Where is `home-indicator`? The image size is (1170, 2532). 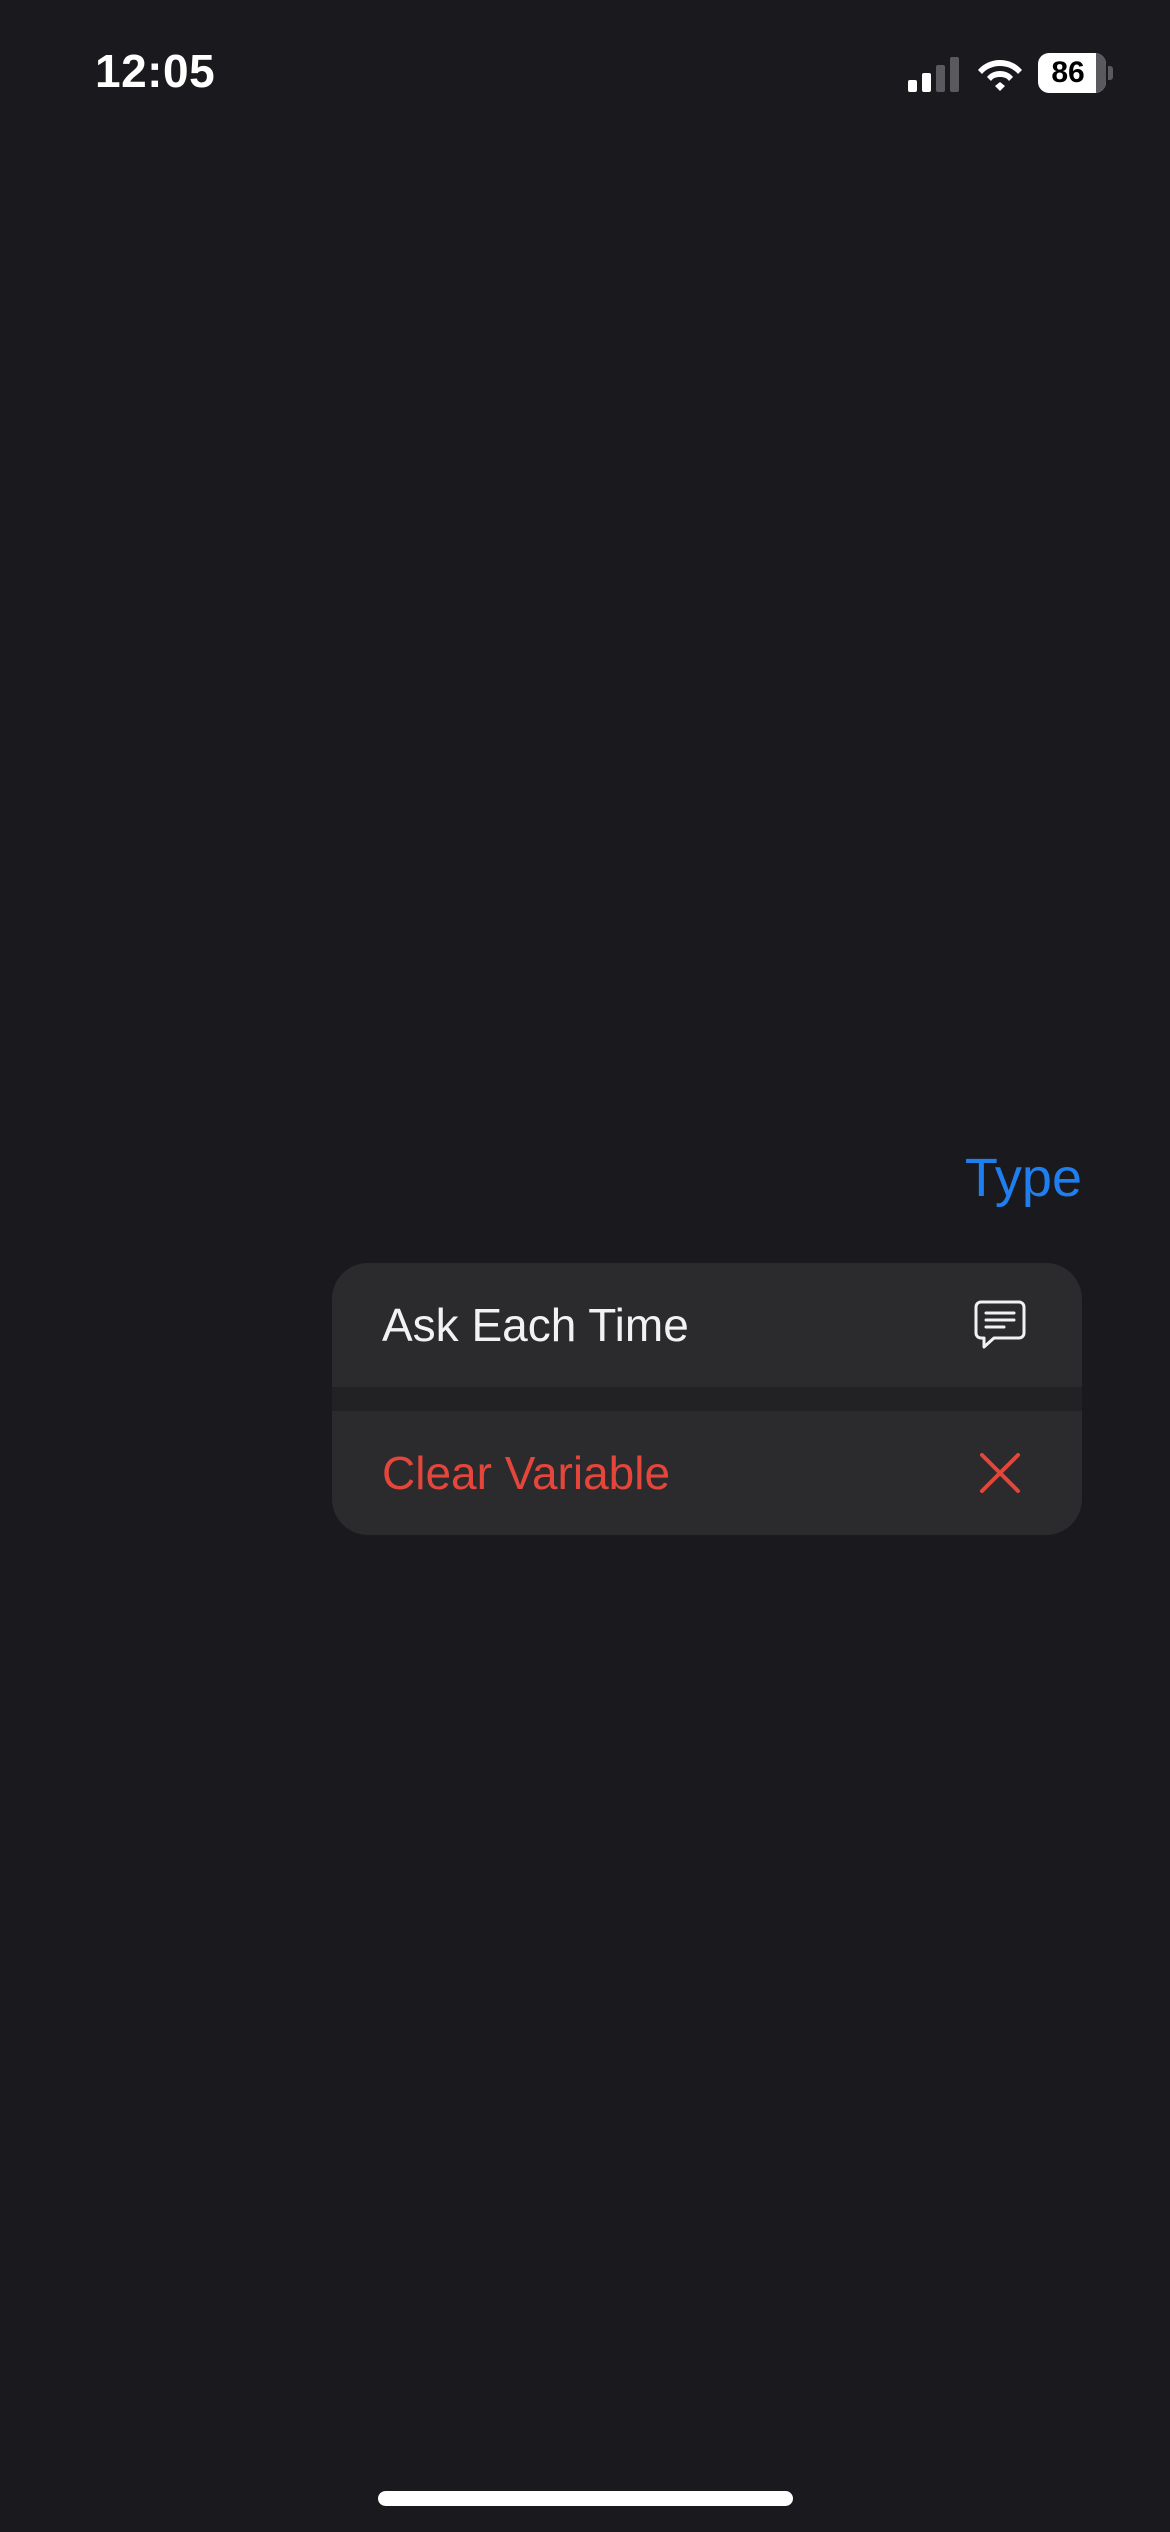
home-indicator is located at coordinates (585, 2498).